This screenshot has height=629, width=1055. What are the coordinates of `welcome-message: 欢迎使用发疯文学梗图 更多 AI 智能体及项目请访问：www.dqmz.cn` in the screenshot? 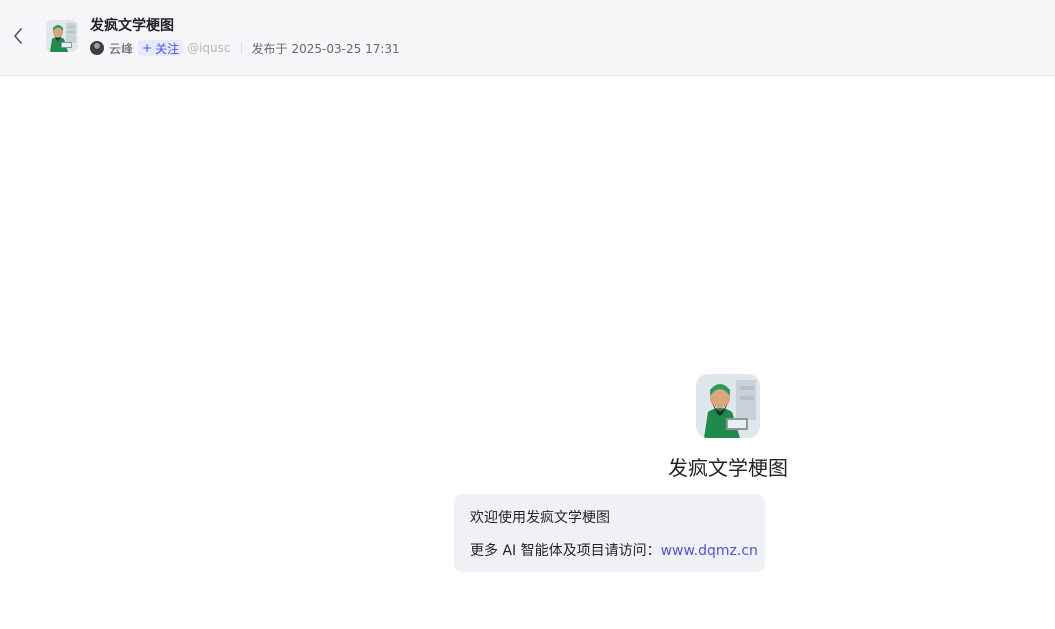 It's located at (609, 533).